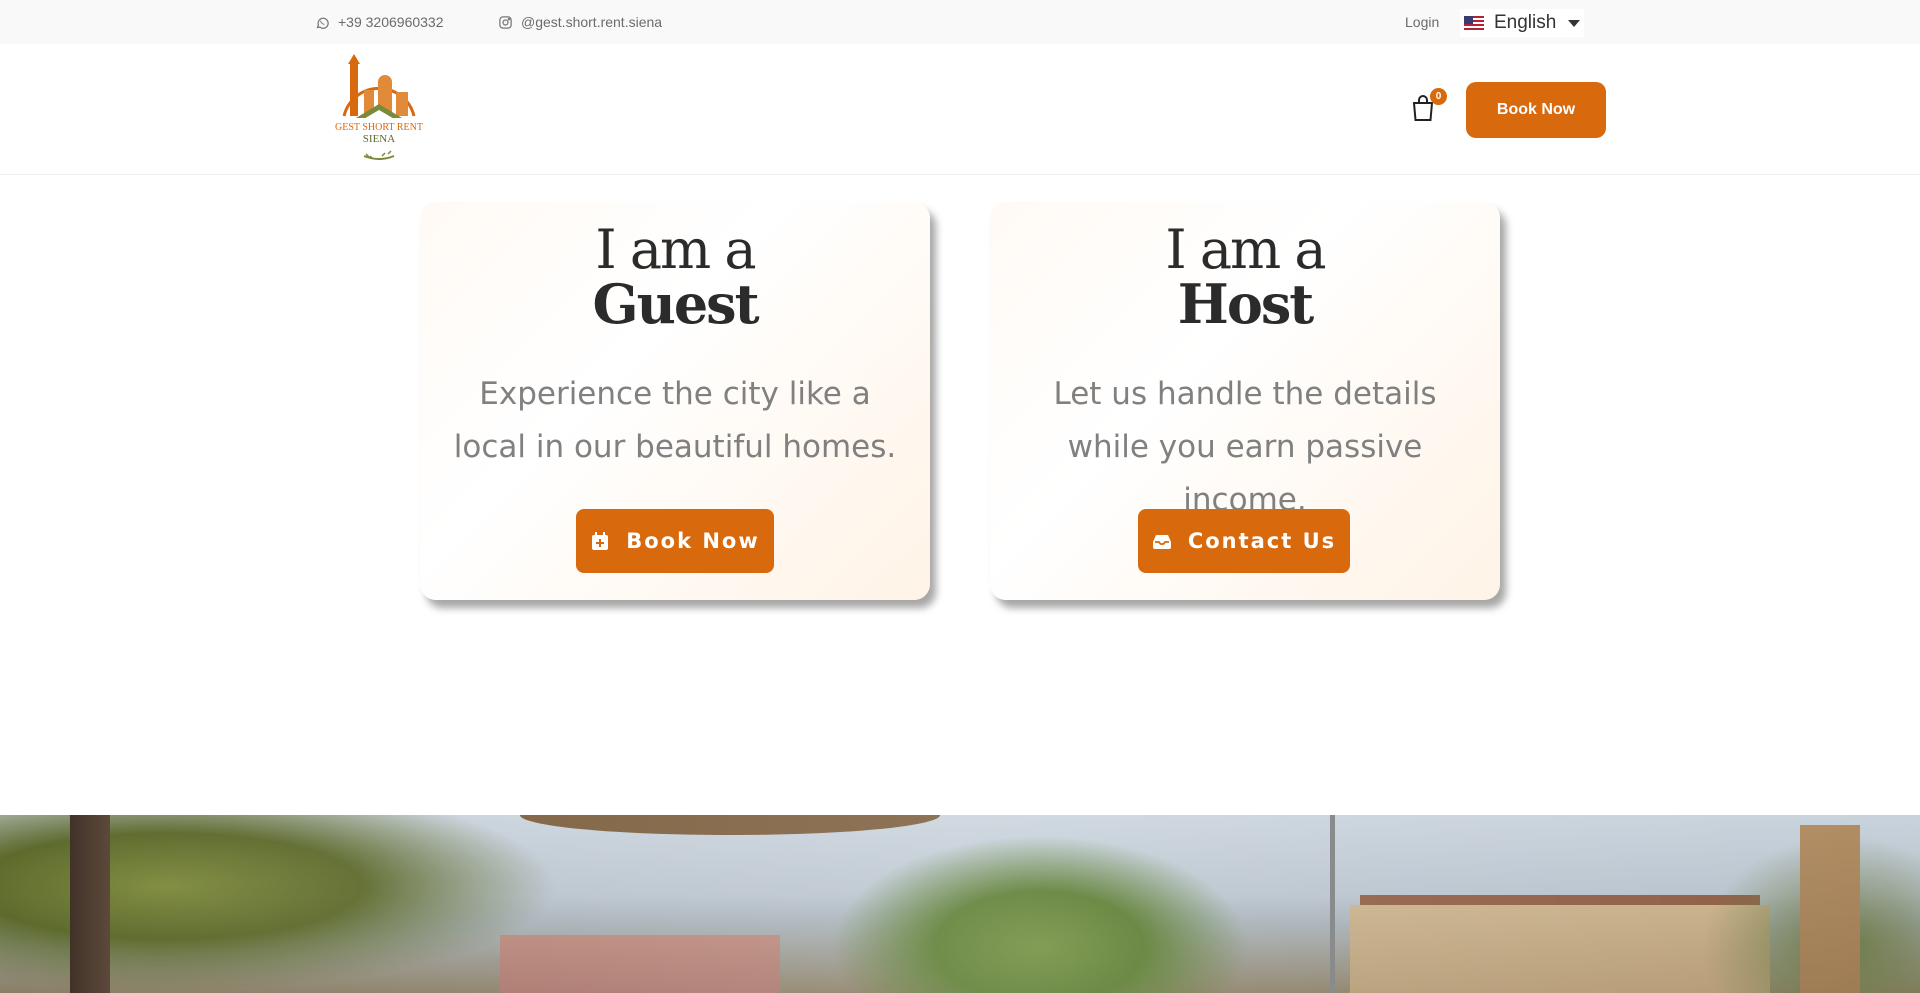 This screenshot has height=993, width=1920. I want to click on instagram-handle: @gest.short.rent.siena, so click(592, 22).